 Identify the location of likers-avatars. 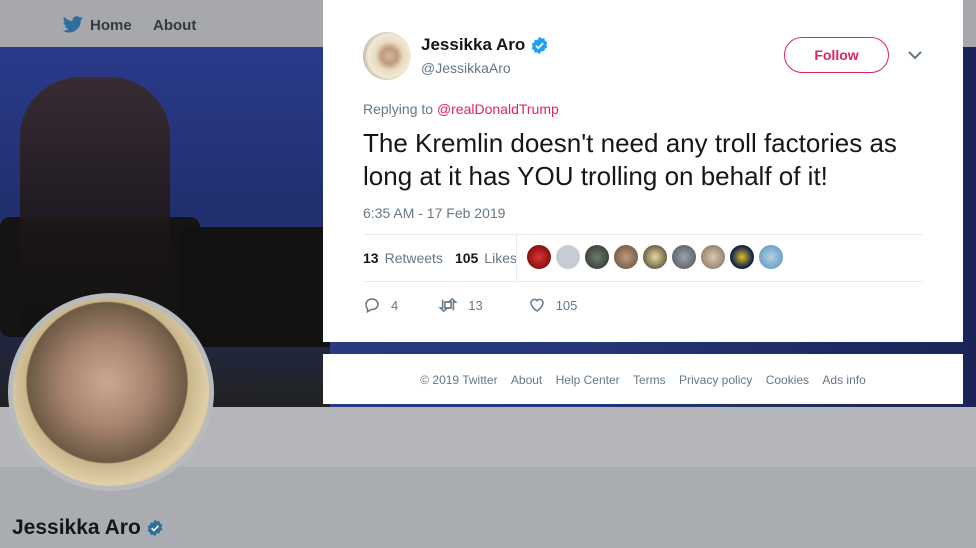
(657, 257).